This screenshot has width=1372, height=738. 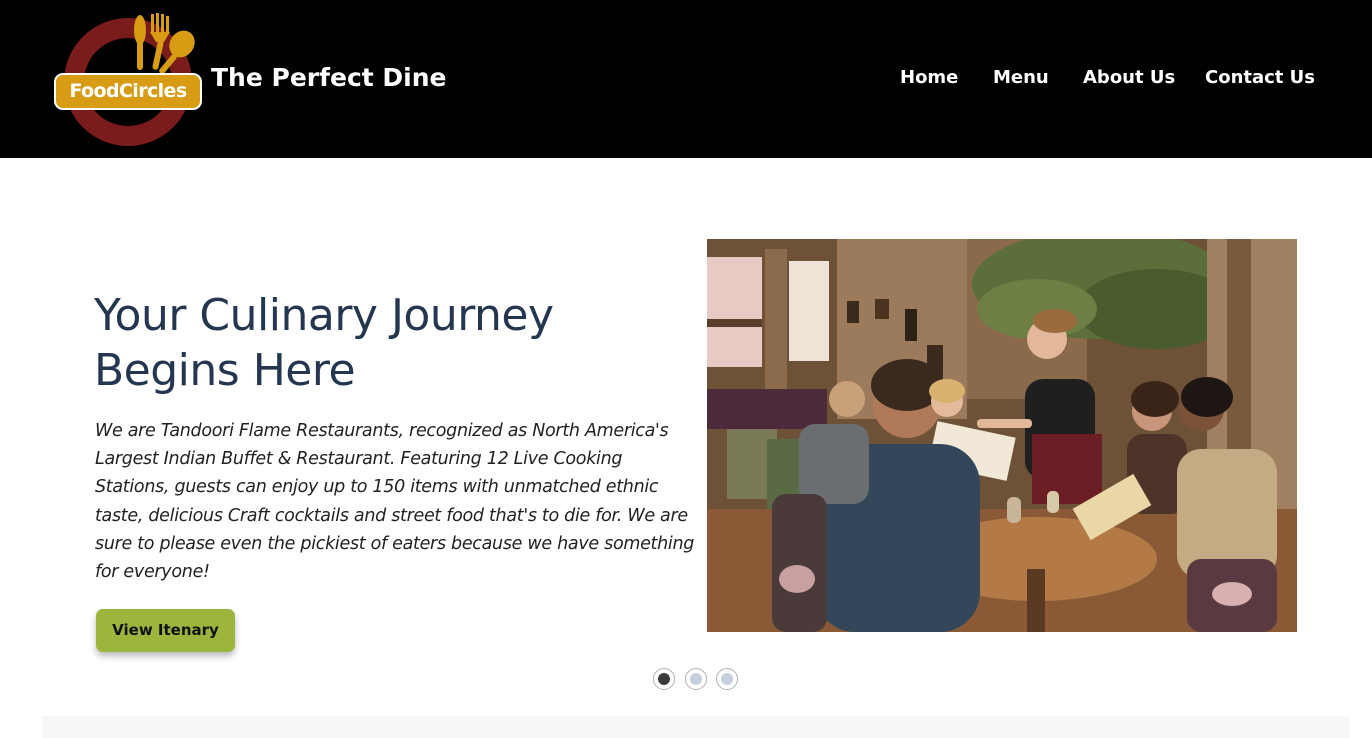 I want to click on site-title: The Perfect Dine, so click(x=329, y=78).